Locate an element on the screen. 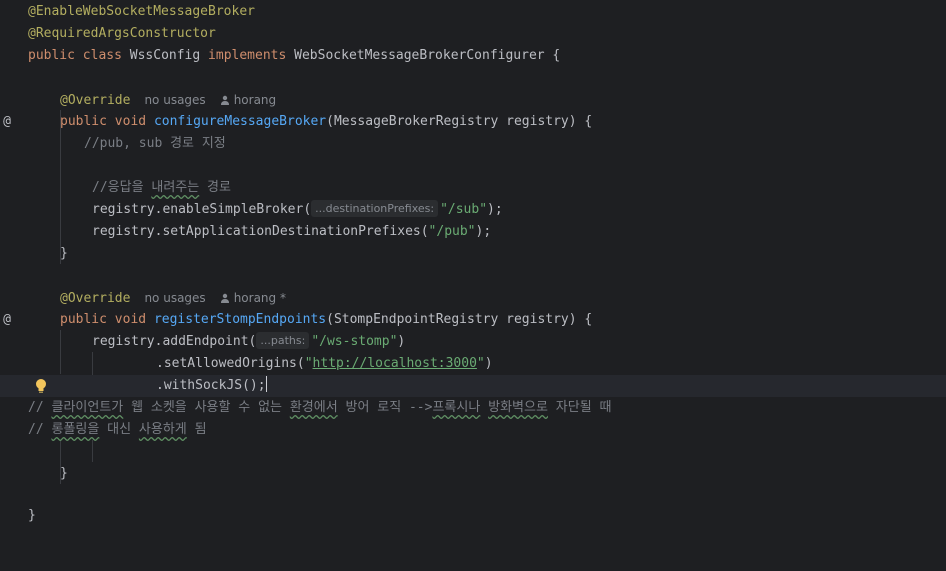 The width and height of the screenshot is (946, 571). code-line: // 롱폴링을 대신 사용하게 됨 is located at coordinates (473, 430).